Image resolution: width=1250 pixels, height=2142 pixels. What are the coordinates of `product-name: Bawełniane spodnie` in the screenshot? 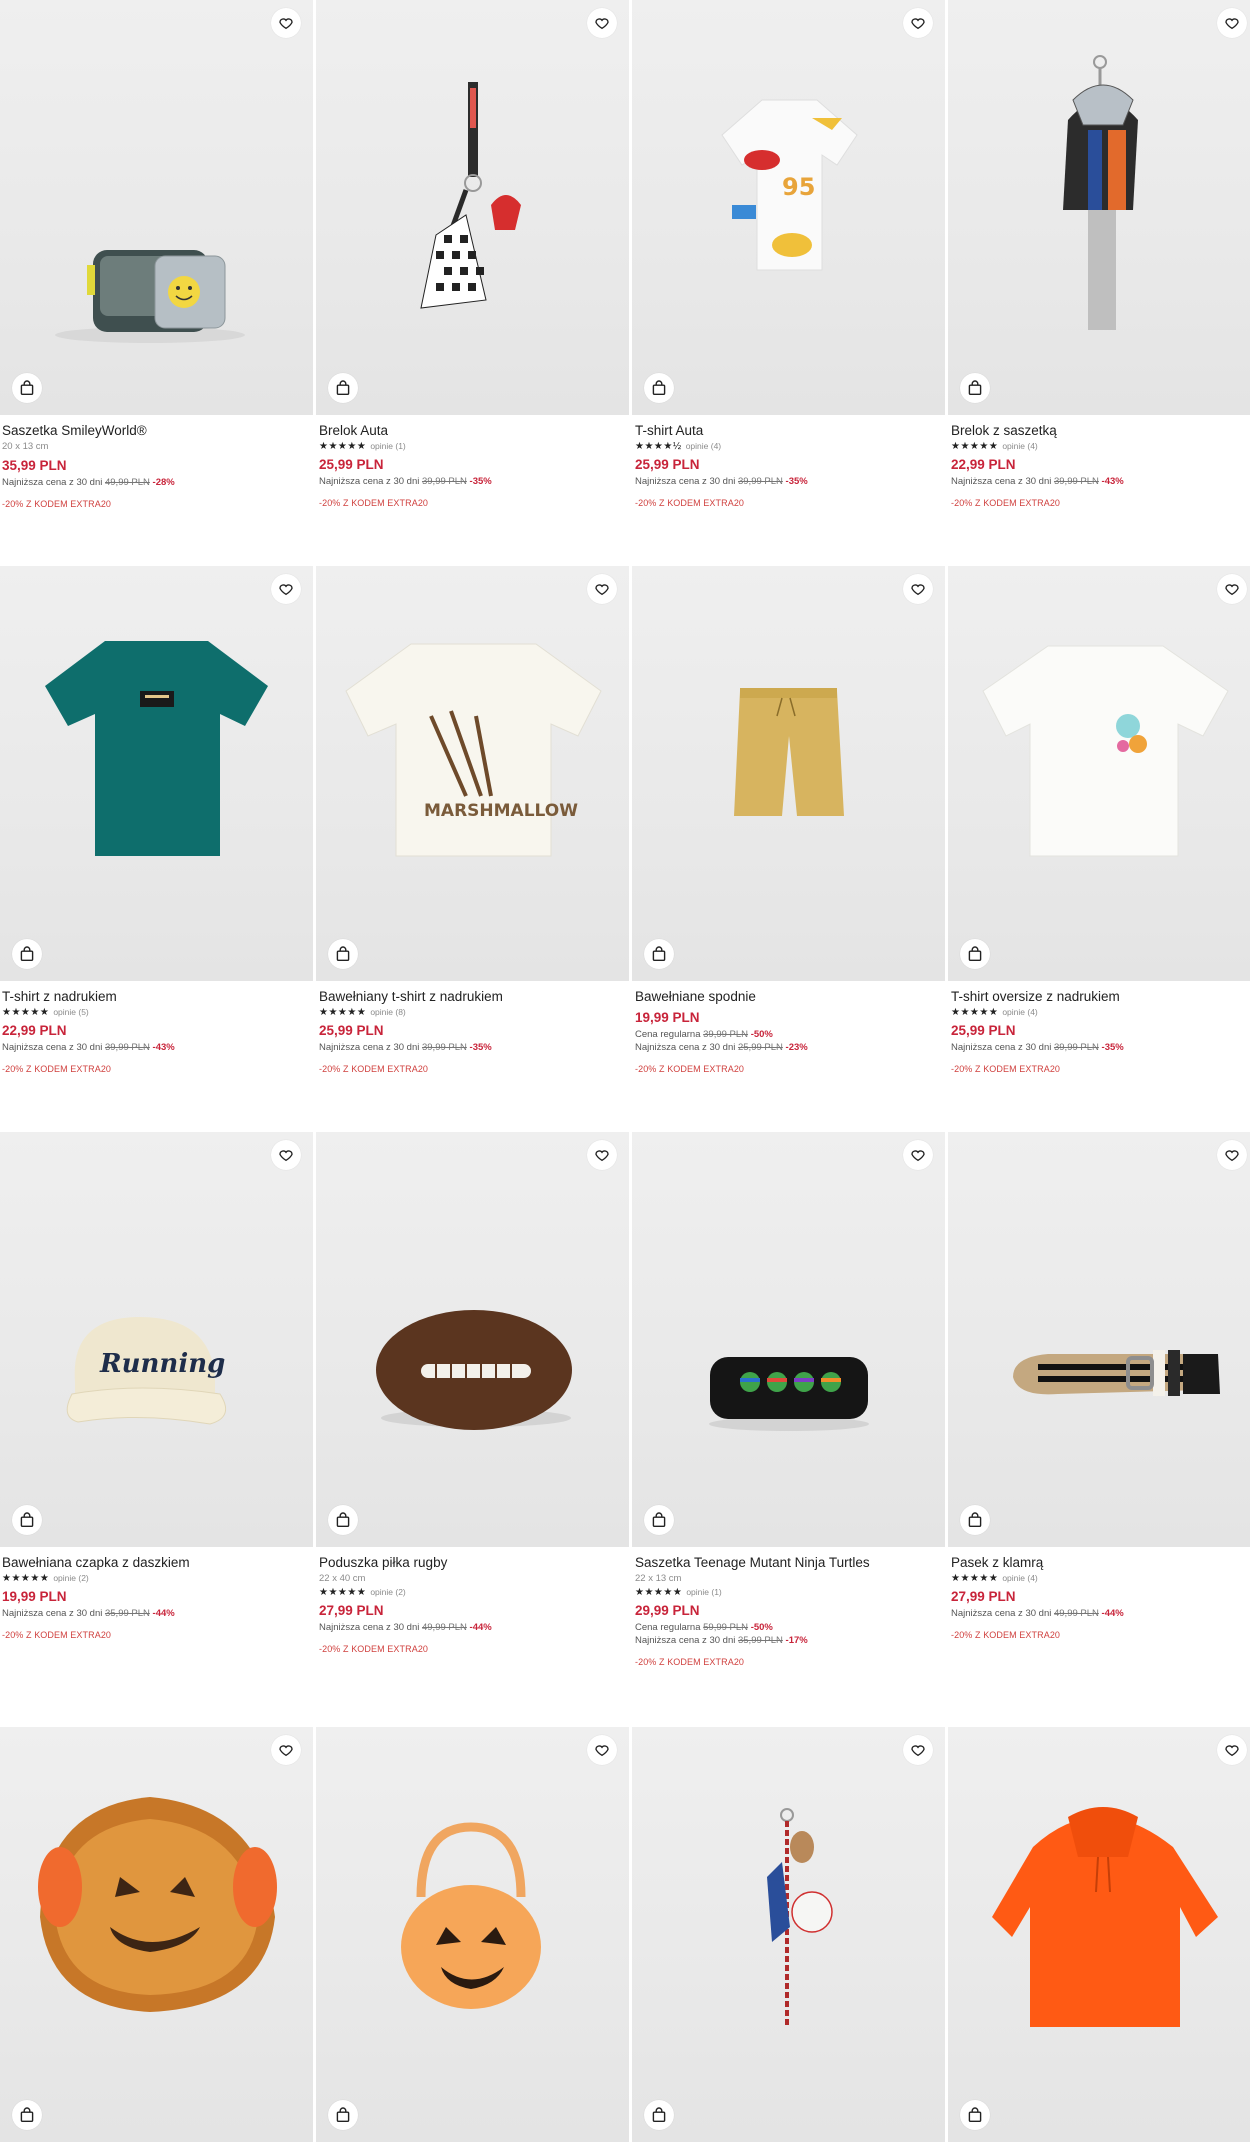 It's located at (789, 997).